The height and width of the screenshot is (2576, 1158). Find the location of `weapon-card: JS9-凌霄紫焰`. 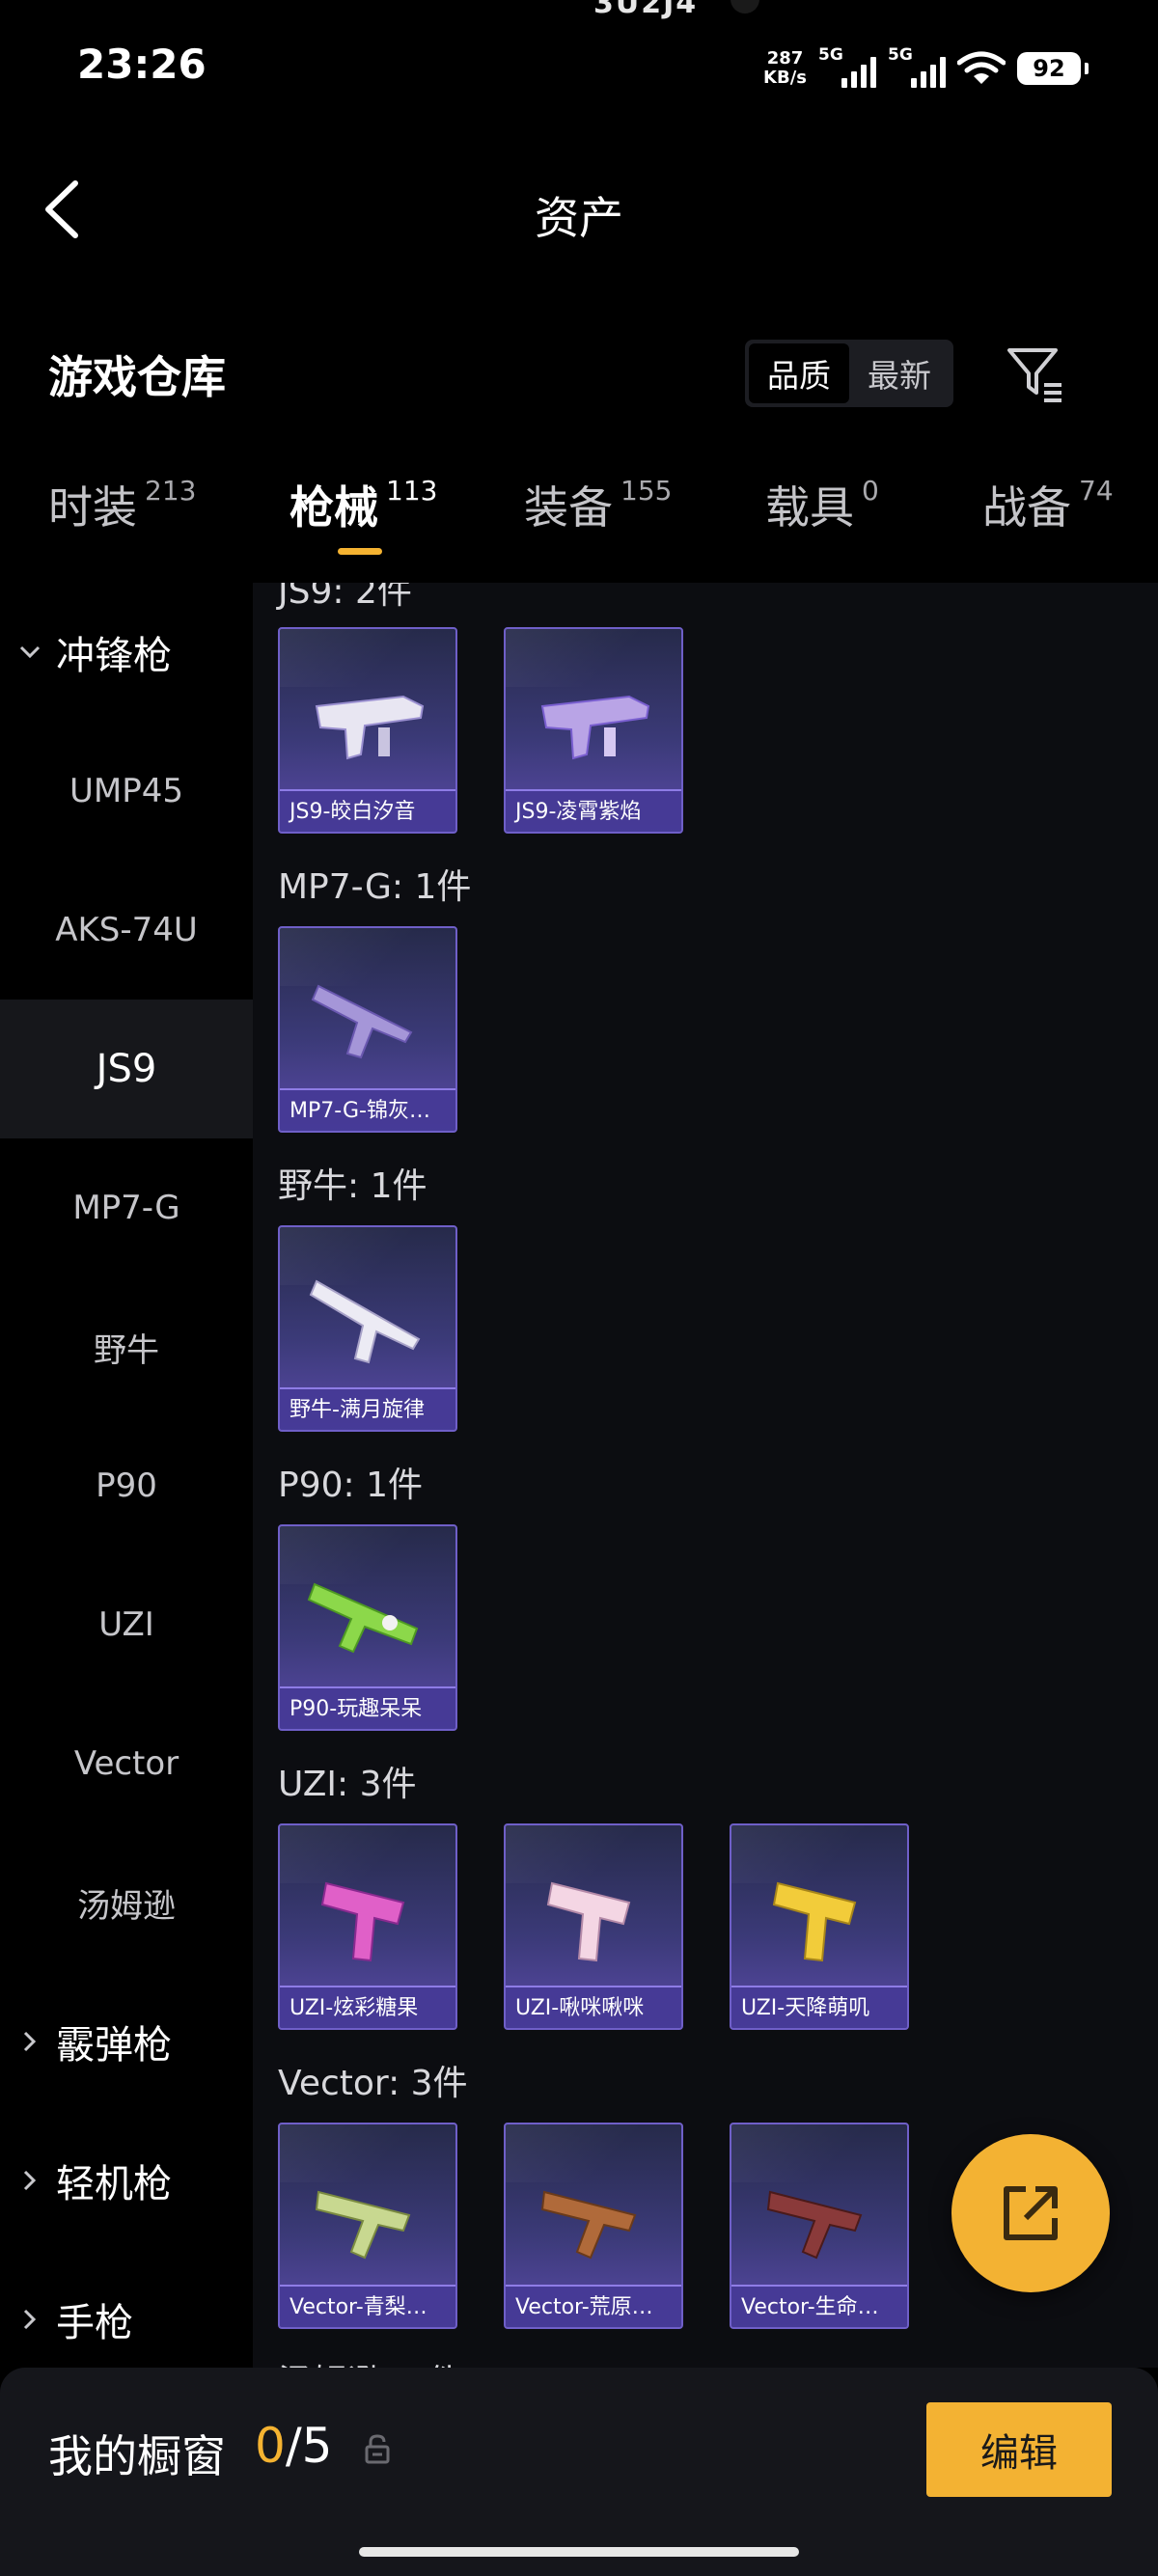

weapon-card: JS9-凌霄紫焰 is located at coordinates (593, 731).